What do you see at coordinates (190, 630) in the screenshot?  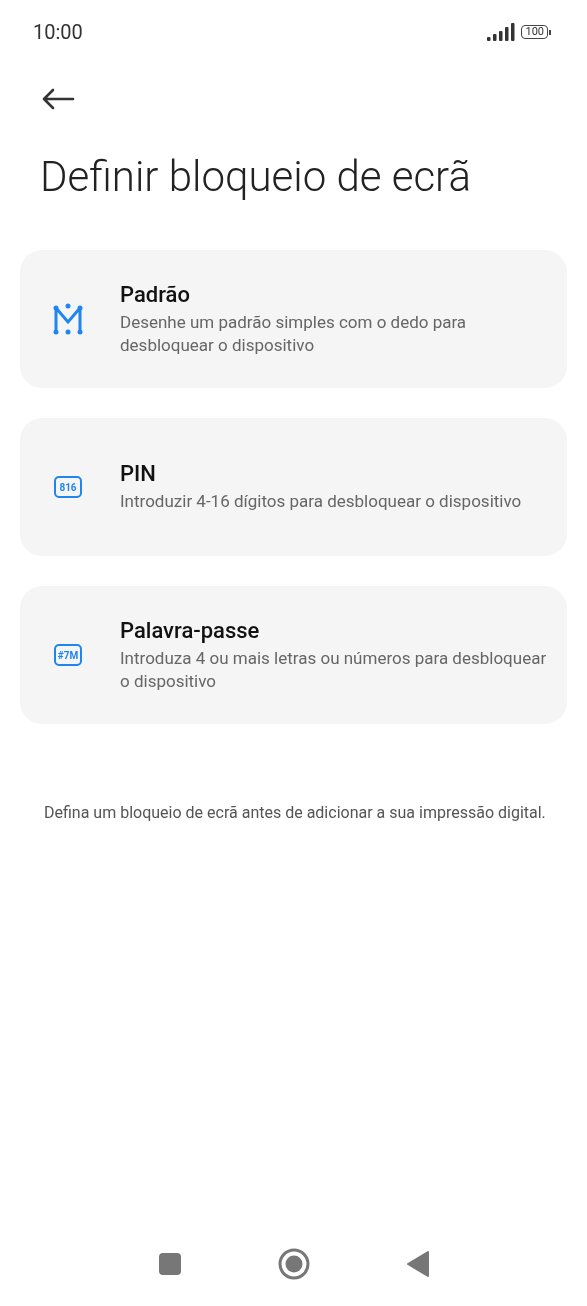 I see `option-title: Palavra-passe` at bounding box center [190, 630].